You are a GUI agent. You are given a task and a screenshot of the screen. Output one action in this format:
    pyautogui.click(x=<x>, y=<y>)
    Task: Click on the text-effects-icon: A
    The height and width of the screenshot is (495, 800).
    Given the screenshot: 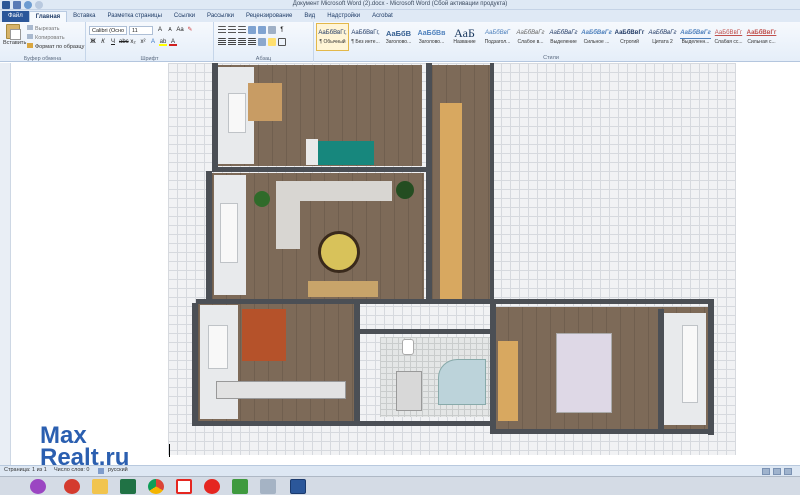 What is the action you would take?
    pyautogui.click(x=153, y=42)
    